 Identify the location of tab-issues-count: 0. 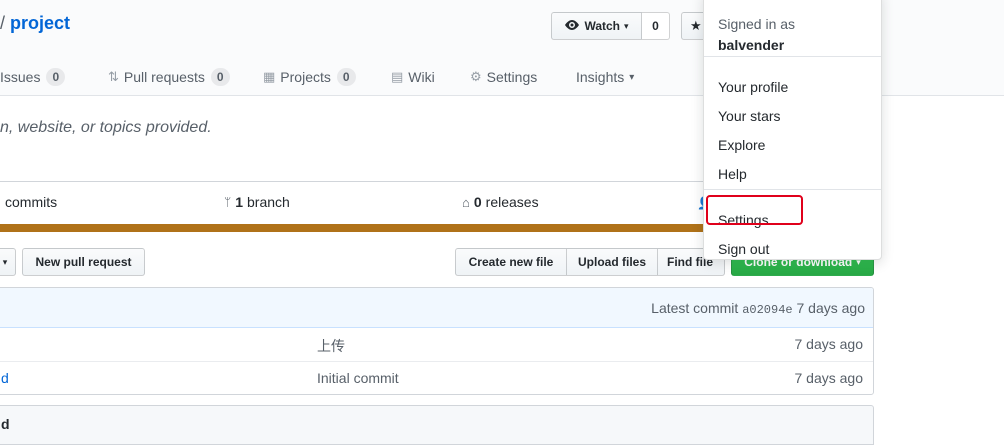
(56, 77).